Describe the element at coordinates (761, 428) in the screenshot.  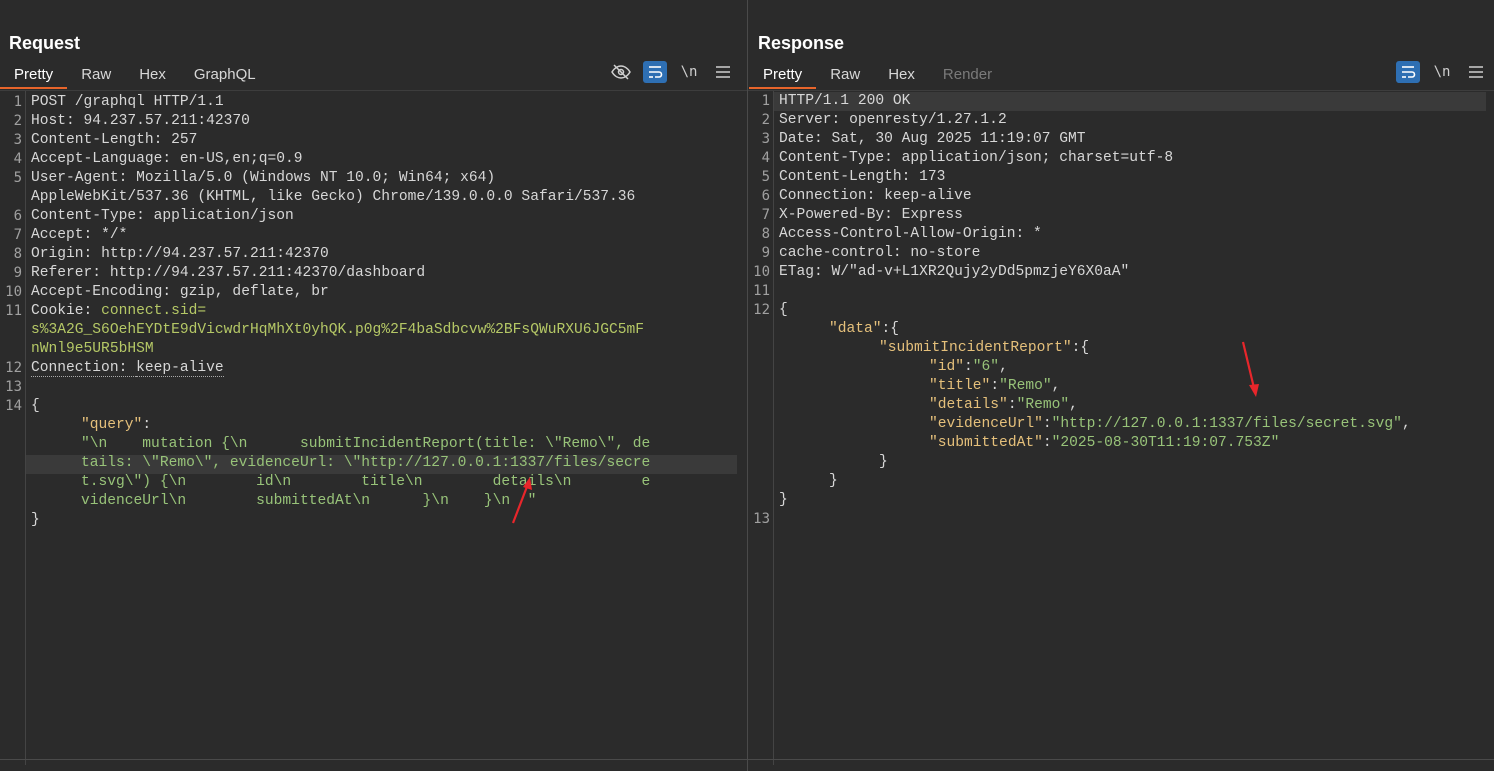
I see `response-gutter: 1 2 3 4 5 6 7 8 9 10 11 12 13` at that location.